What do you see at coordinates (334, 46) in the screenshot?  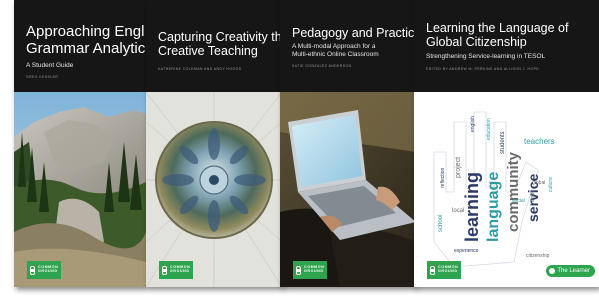 I see `book-3-subtitle-line-1: A Multi-modal Approach for a` at bounding box center [334, 46].